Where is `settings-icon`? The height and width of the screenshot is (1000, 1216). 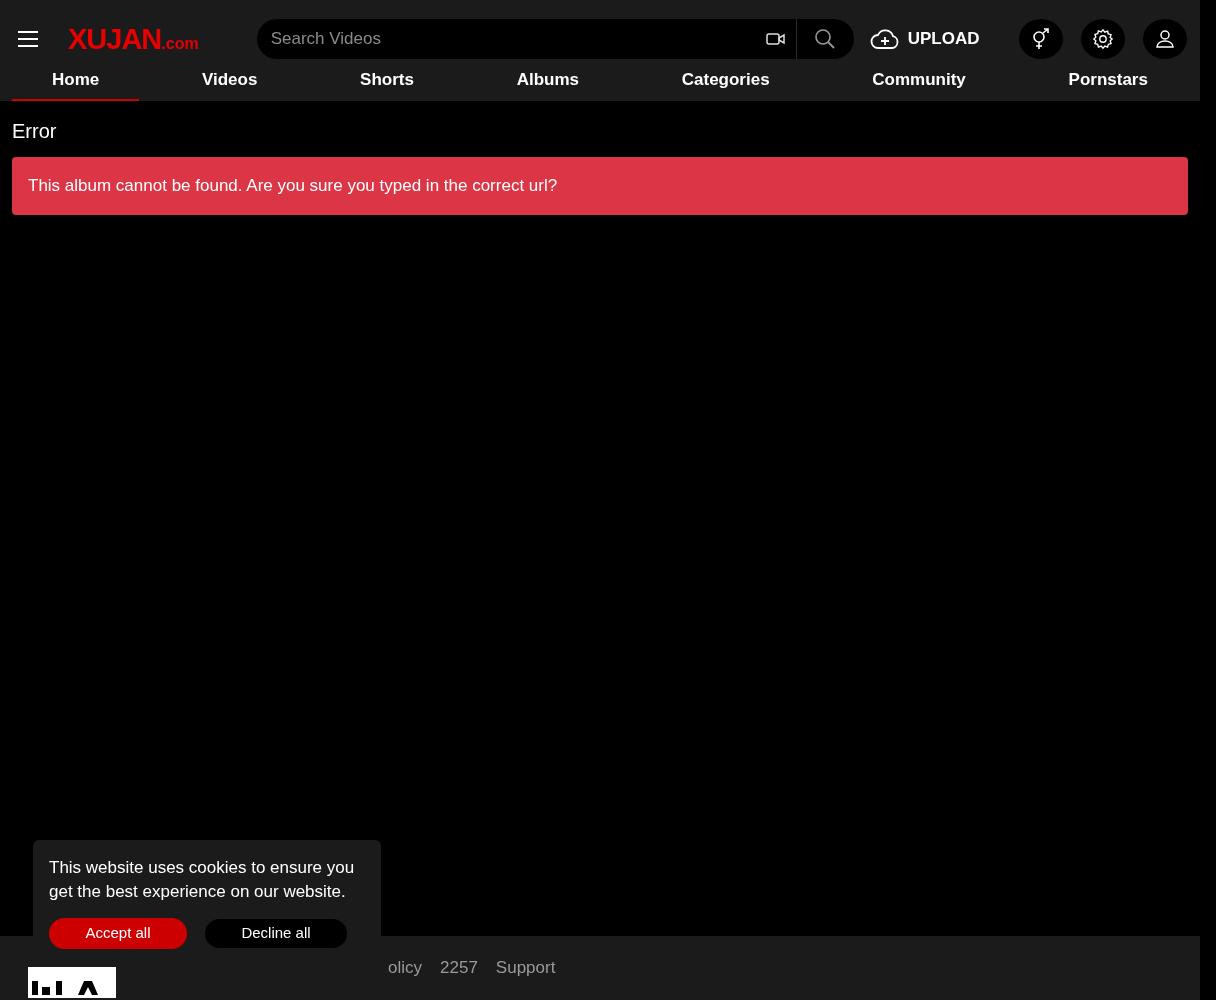
settings-icon is located at coordinates (1103, 39).